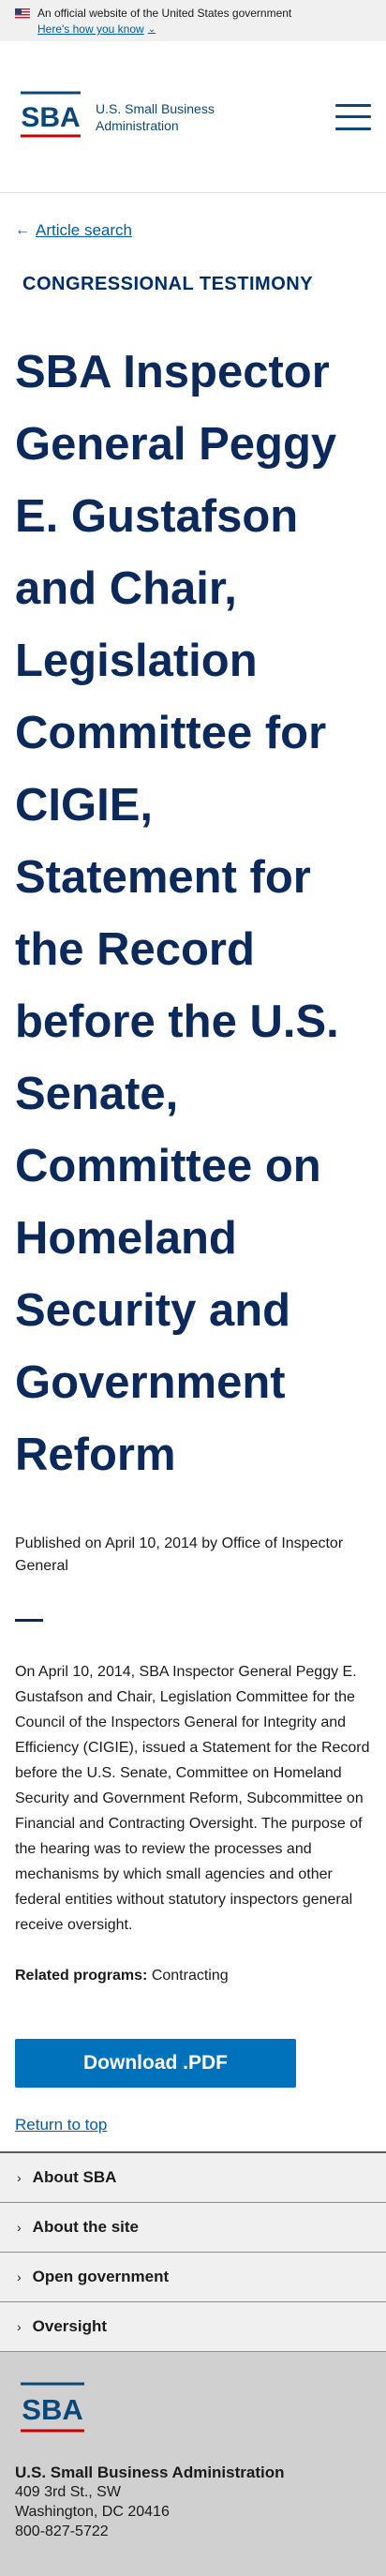  What do you see at coordinates (70, 2326) in the screenshot?
I see `accordion-label: Oversight` at bounding box center [70, 2326].